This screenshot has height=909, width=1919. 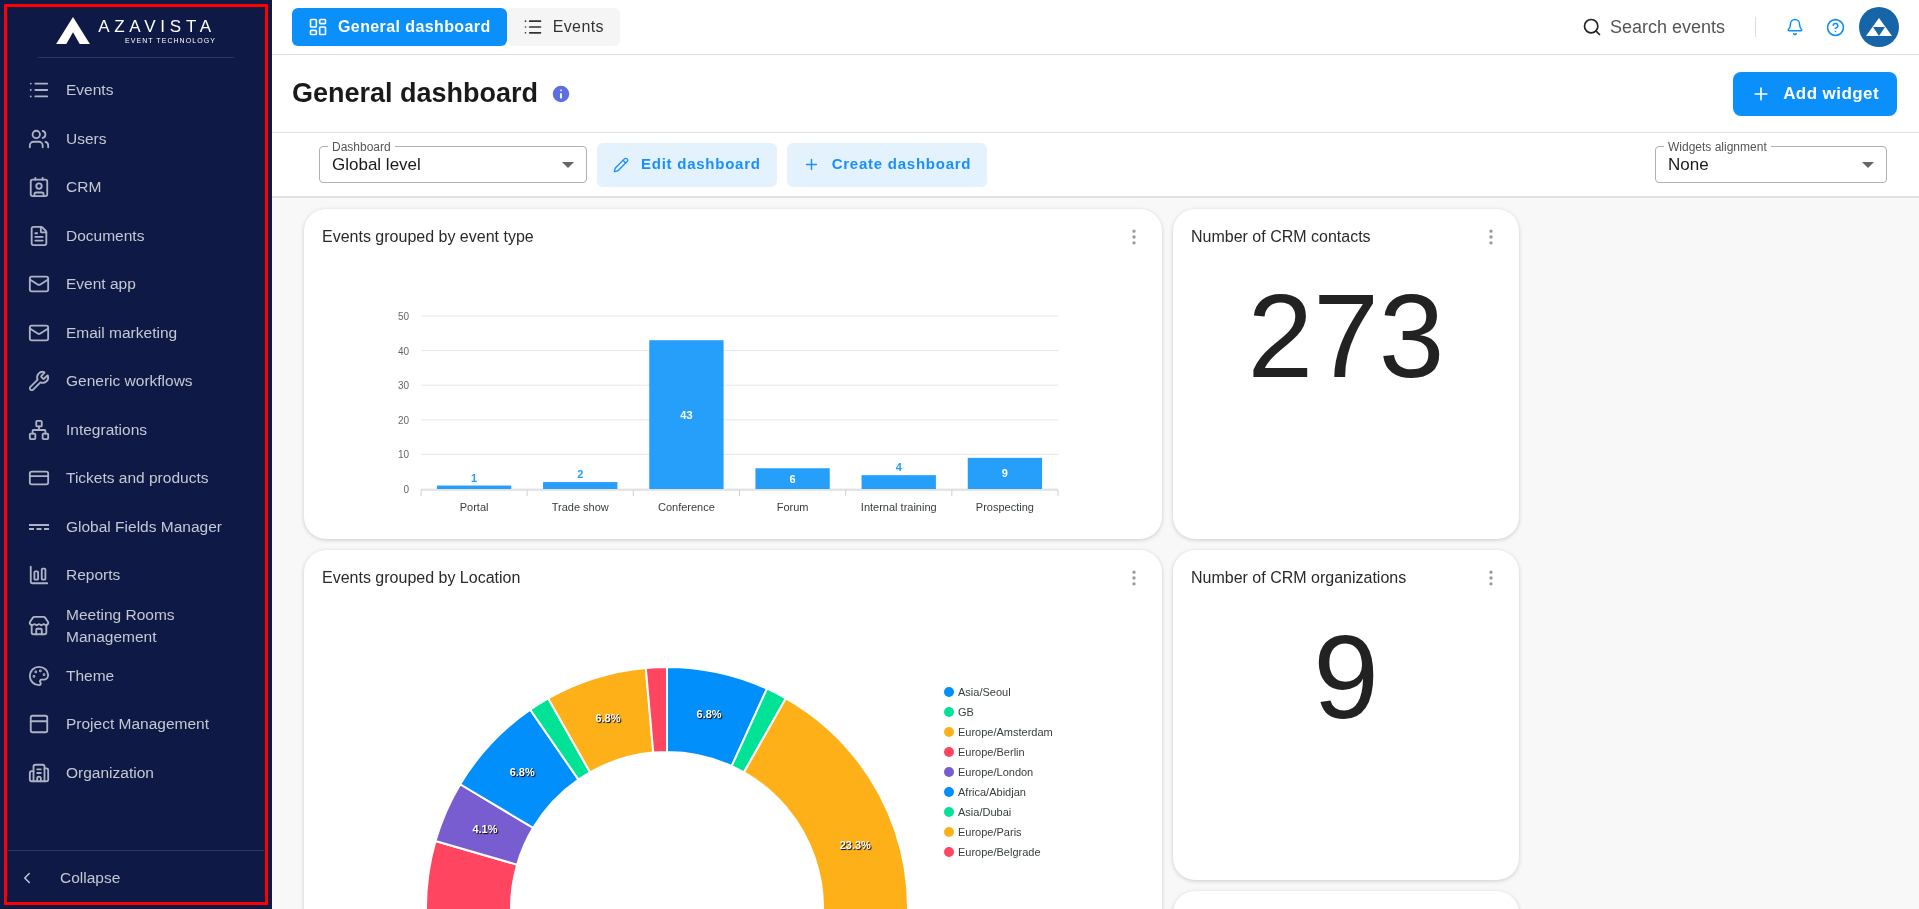 I want to click on list-icon, so click(x=532, y=27).